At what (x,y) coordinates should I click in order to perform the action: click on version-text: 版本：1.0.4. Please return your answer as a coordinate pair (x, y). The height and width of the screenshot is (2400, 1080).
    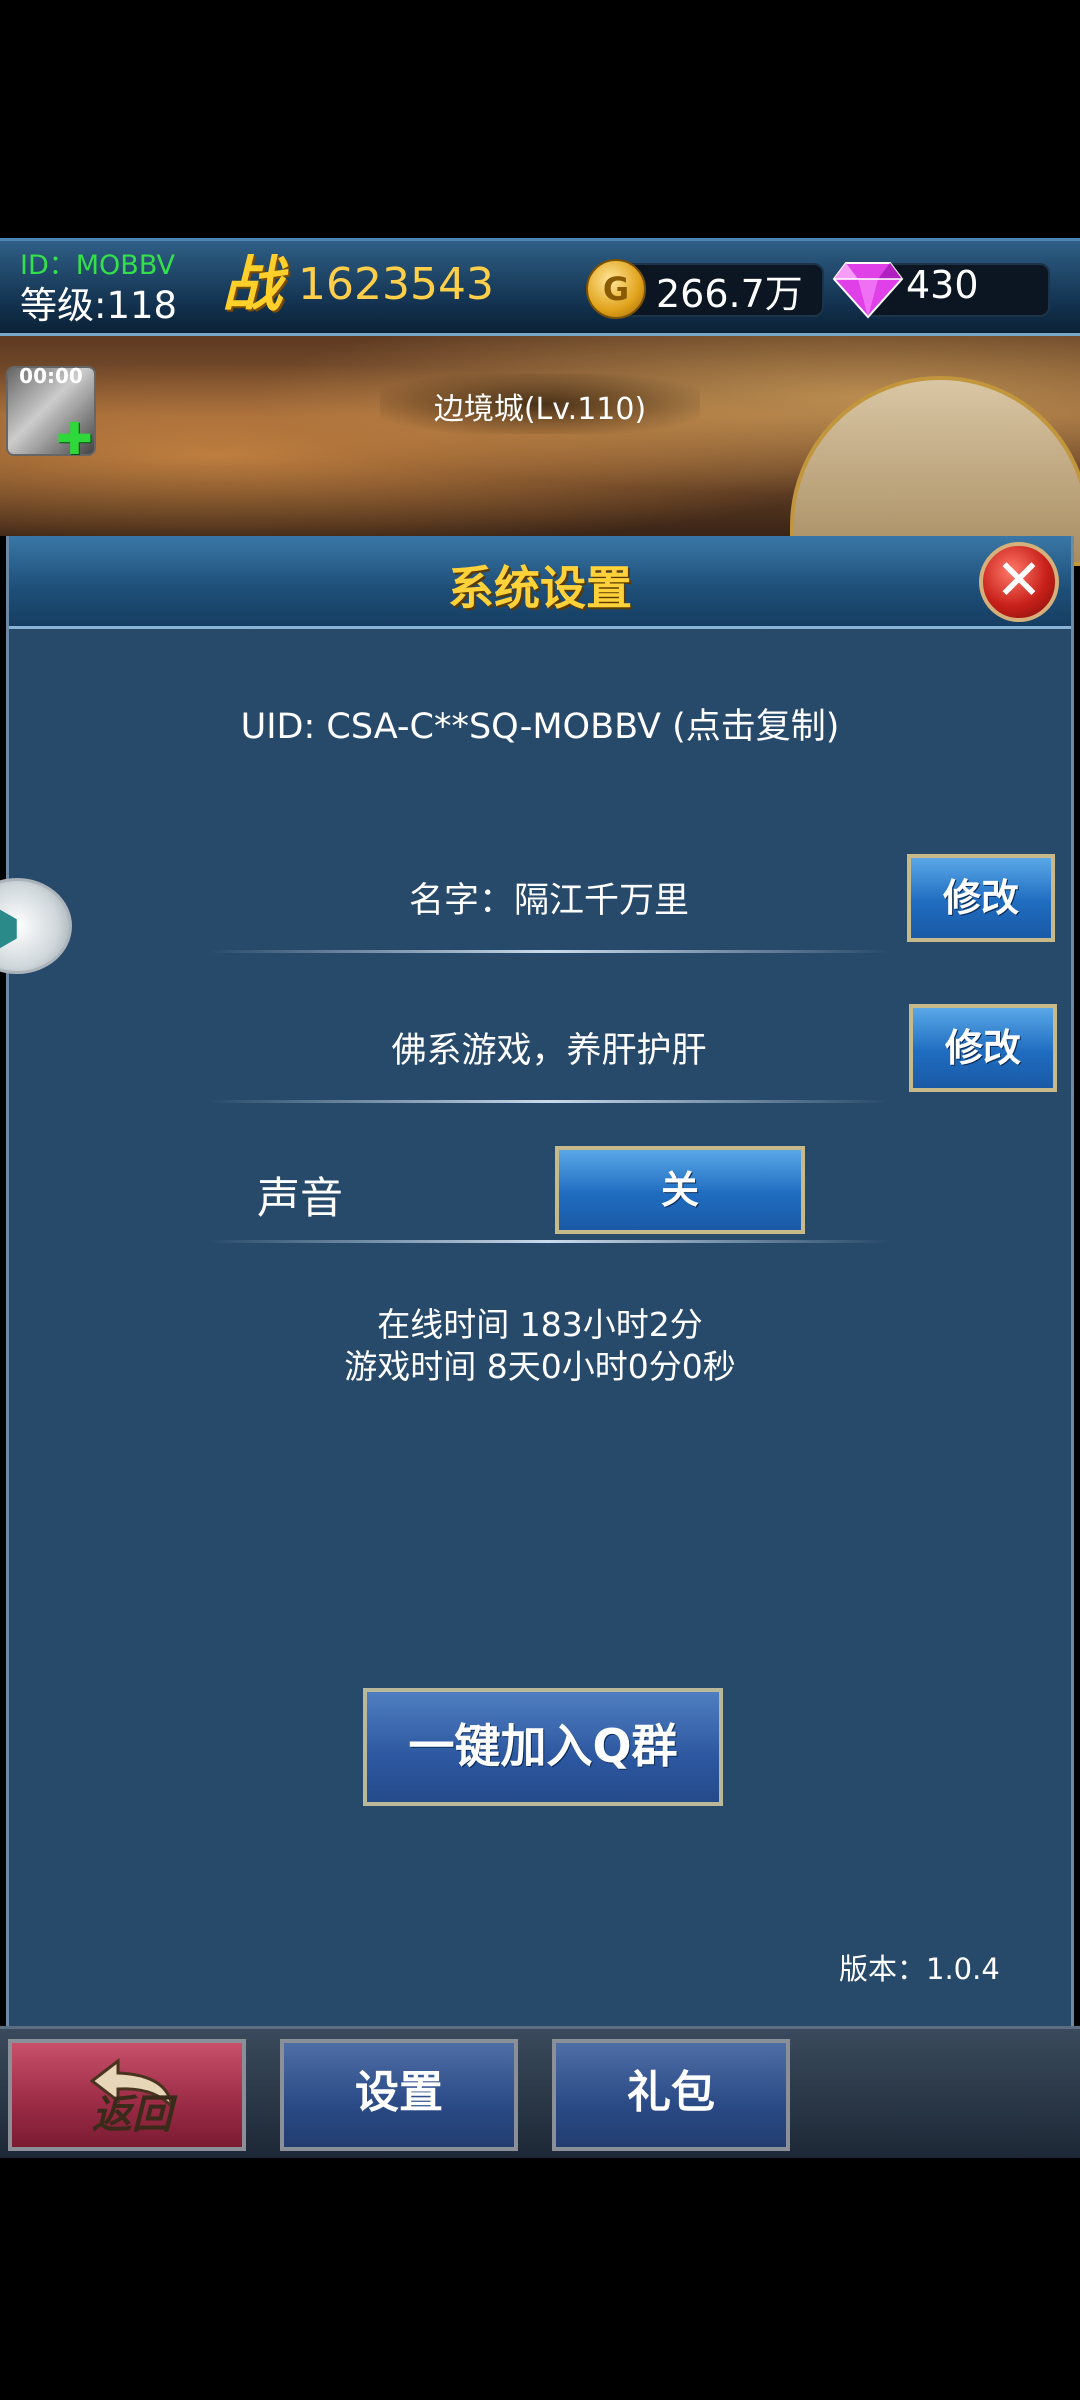
    Looking at the image, I should click on (919, 1969).